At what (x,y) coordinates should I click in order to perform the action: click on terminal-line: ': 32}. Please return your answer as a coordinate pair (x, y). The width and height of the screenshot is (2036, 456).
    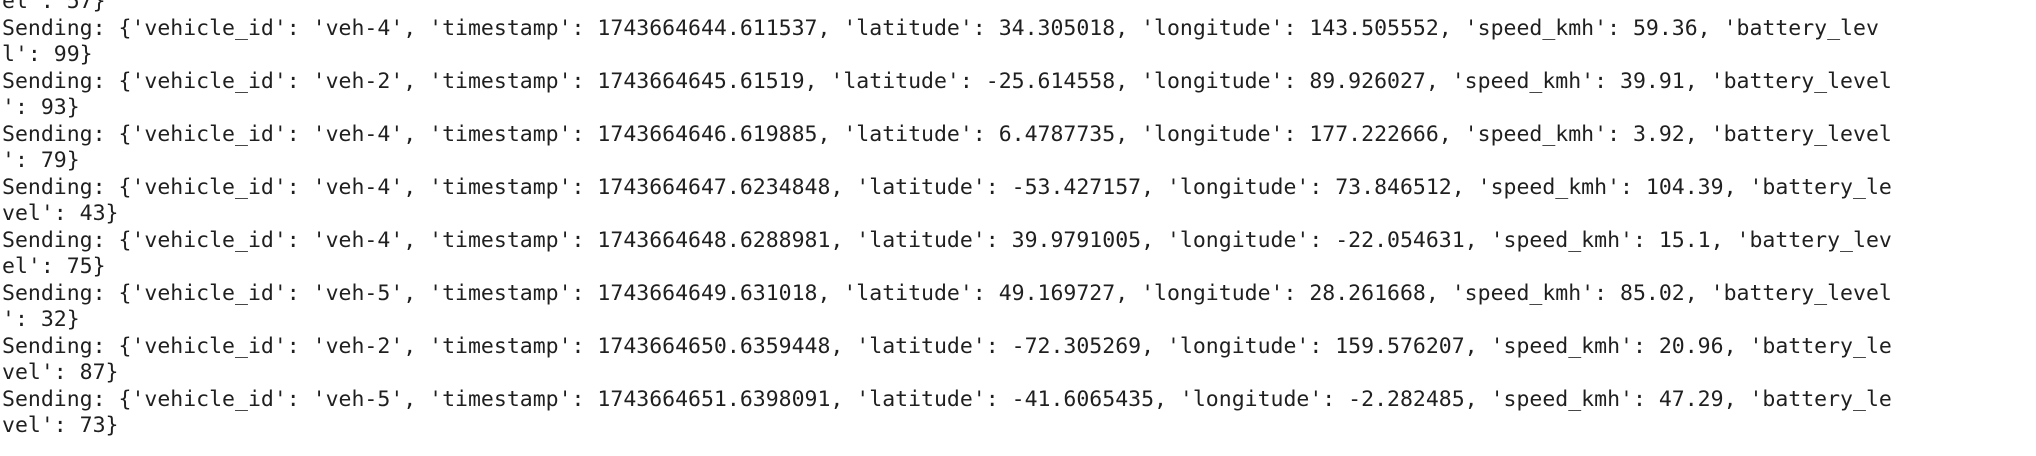
    Looking at the image, I should click on (41, 319).